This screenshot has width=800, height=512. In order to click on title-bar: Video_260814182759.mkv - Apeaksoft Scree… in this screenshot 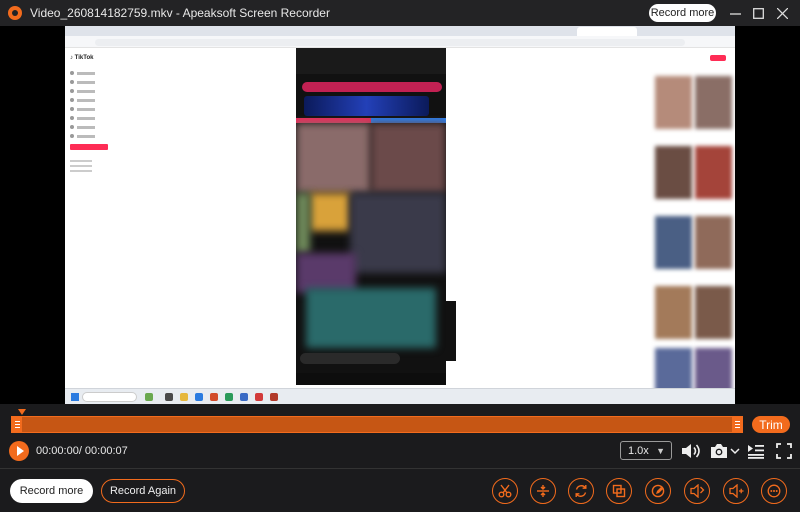, I will do `click(400, 13)`.